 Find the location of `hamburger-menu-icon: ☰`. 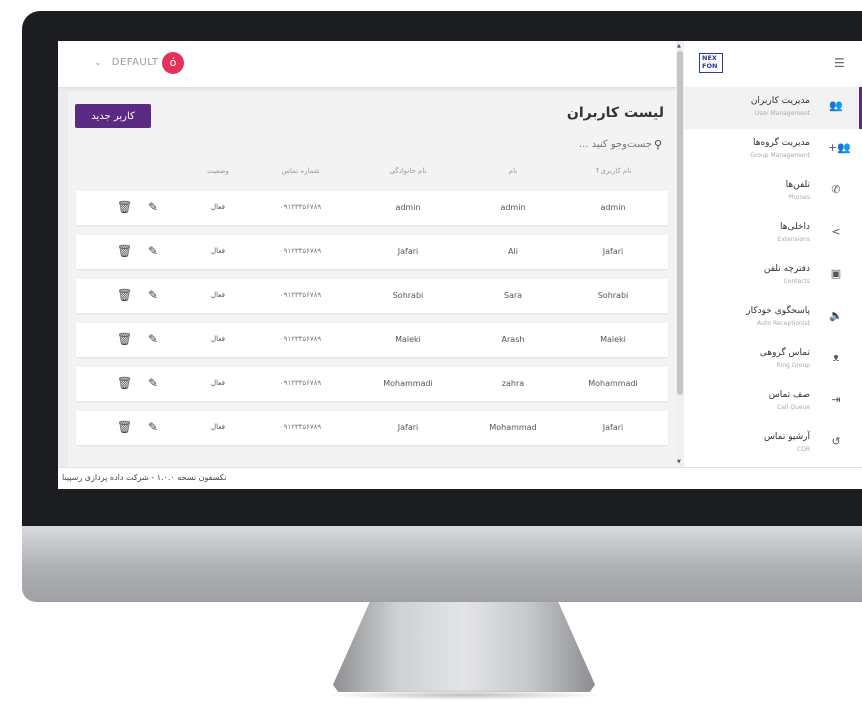

hamburger-menu-icon: ☰ is located at coordinates (839, 63).